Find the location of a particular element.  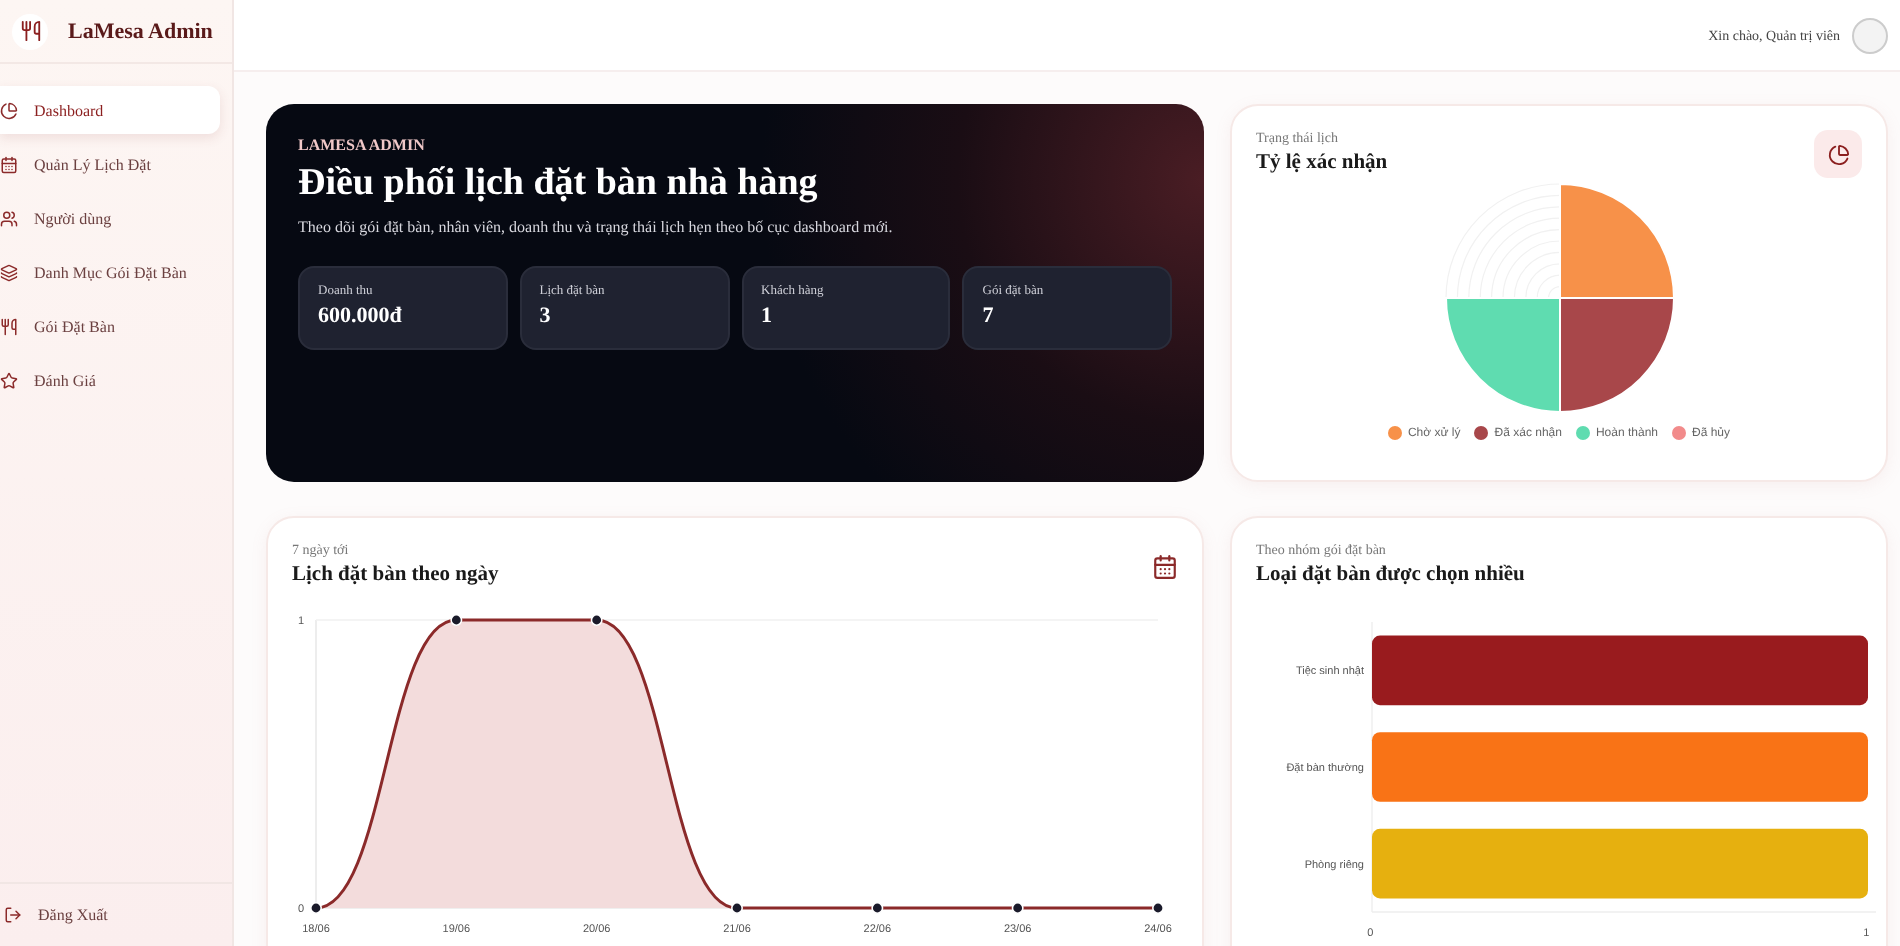

hero-eyebrow: LAMESA ADMIN is located at coordinates (362, 145).